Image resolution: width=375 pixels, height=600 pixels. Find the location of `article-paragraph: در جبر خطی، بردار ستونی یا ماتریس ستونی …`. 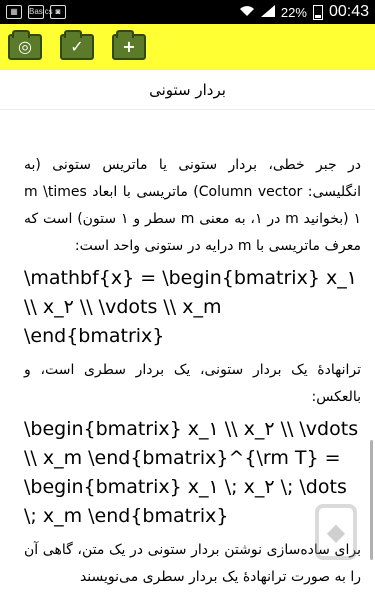

article-paragraph: در جبر خطی، بردار ستونی یا ماتریس ستونی … is located at coordinates (193, 205).